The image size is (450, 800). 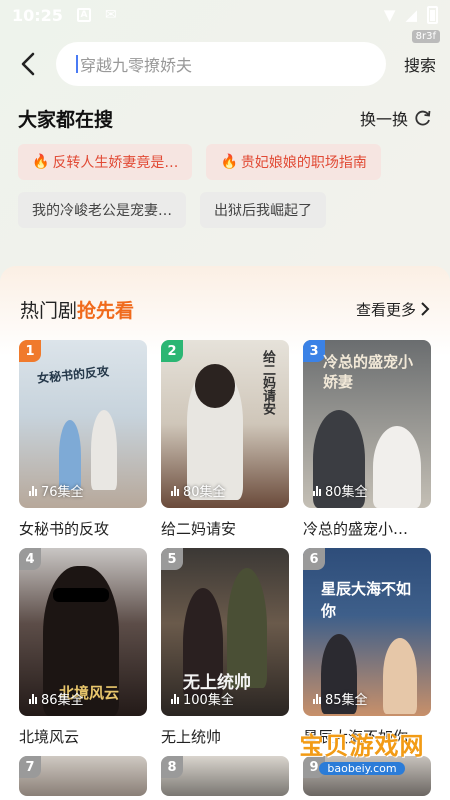 I want to click on search-input: 穿越九零撩娇夫, so click(x=221, y=64).